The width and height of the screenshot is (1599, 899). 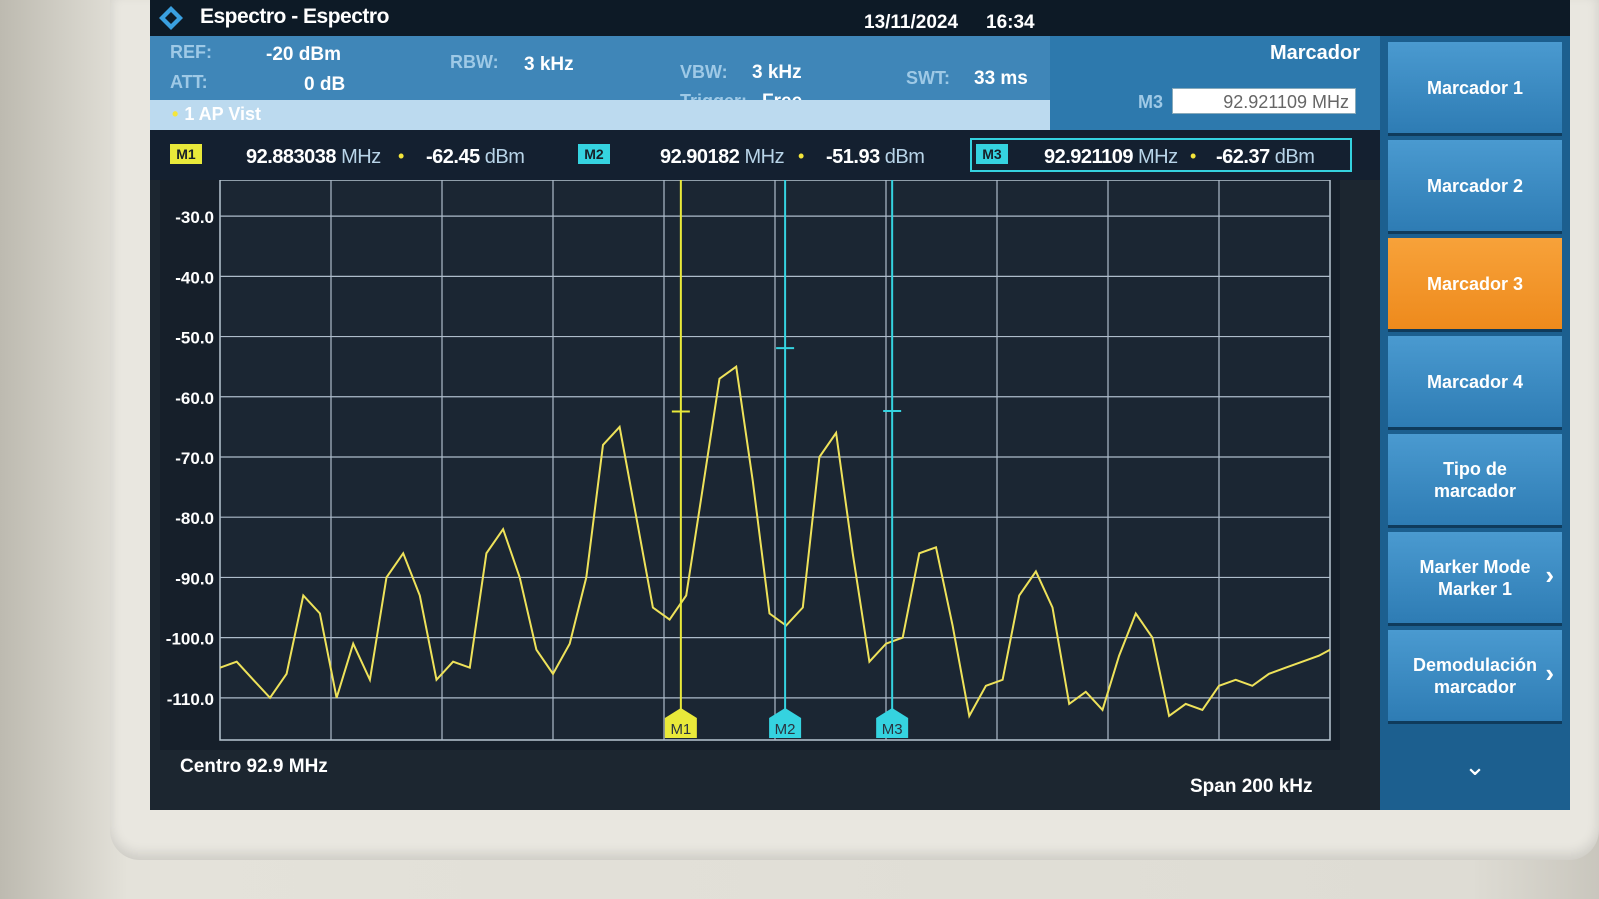 I want to click on softkey-marcador-1-label: Marcador 1, so click(x=1475, y=87).